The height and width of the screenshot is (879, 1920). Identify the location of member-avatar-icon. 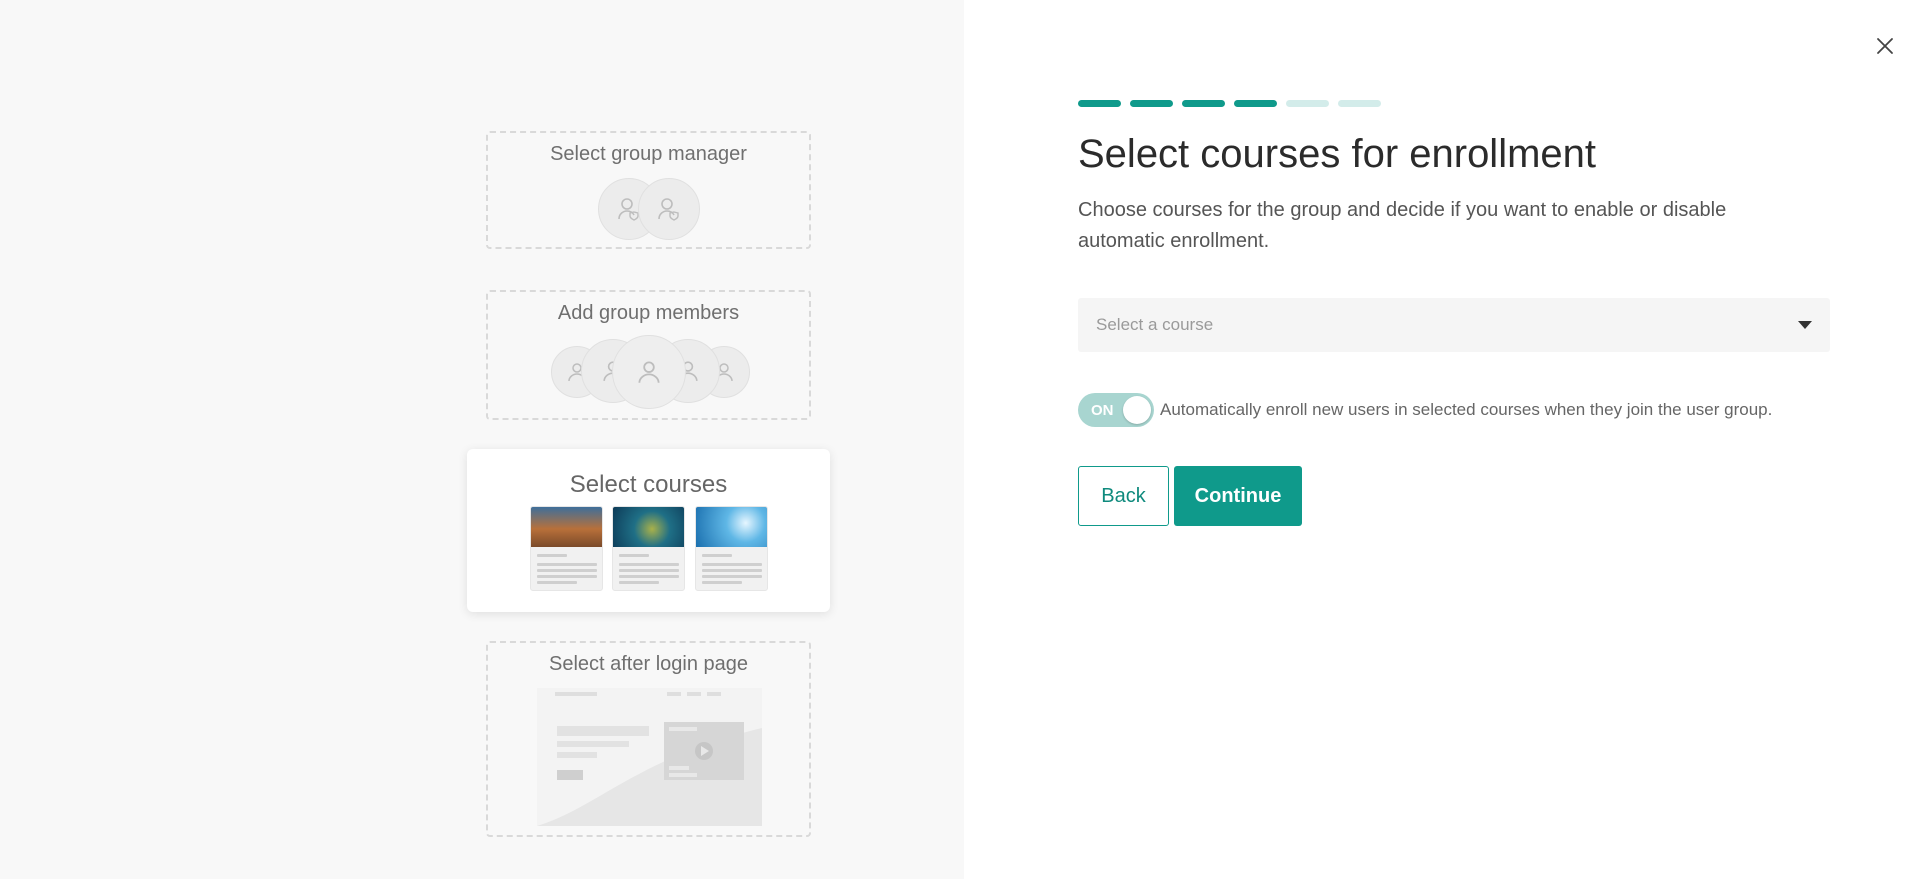
(649, 372).